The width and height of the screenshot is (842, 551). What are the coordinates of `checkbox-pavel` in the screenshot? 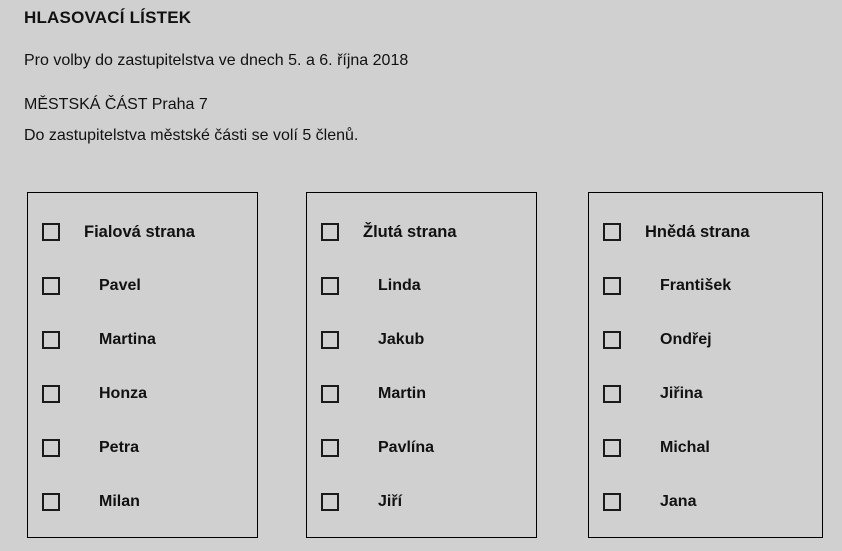 It's located at (51, 286).